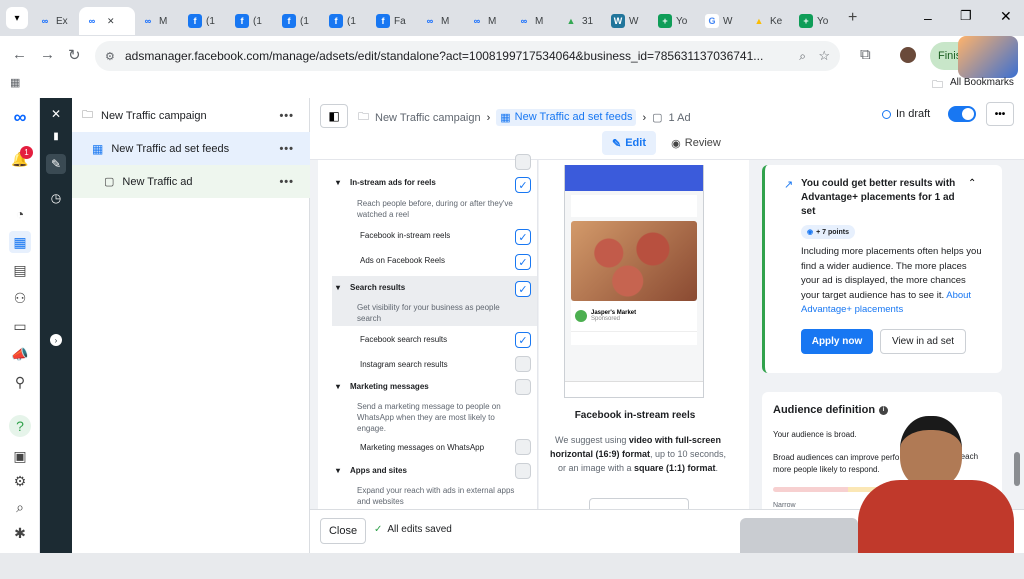 This screenshot has width=1024, height=579. What do you see at coordinates (789, 185) in the screenshot?
I see `trend-icon: ↗` at bounding box center [789, 185].